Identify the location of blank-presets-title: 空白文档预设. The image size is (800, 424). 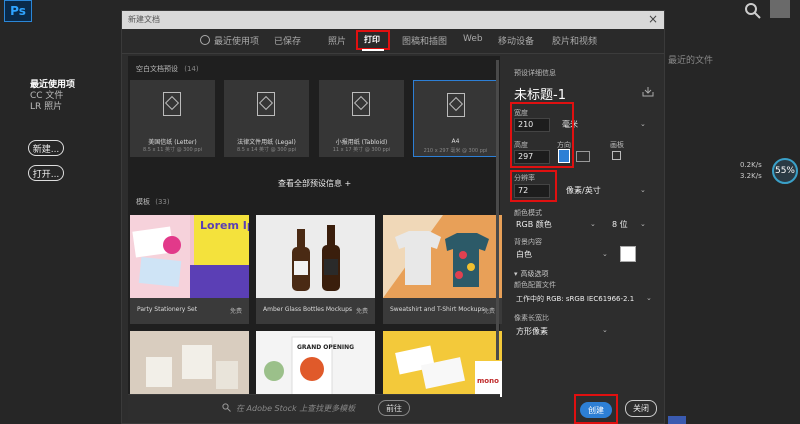
(157, 69).